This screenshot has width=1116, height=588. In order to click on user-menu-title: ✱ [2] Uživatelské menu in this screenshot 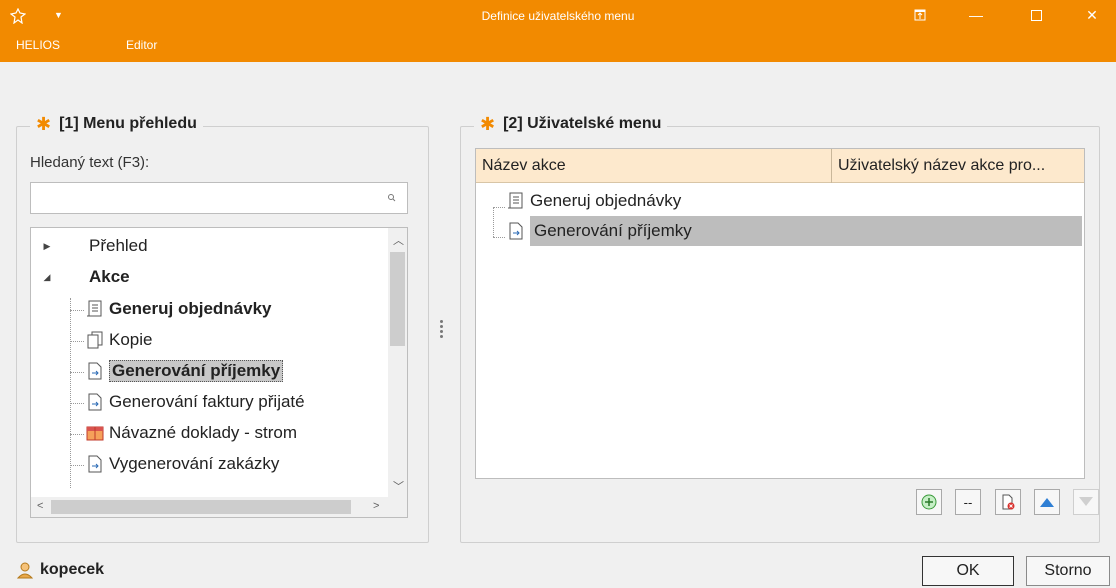, I will do `click(571, 124)`.